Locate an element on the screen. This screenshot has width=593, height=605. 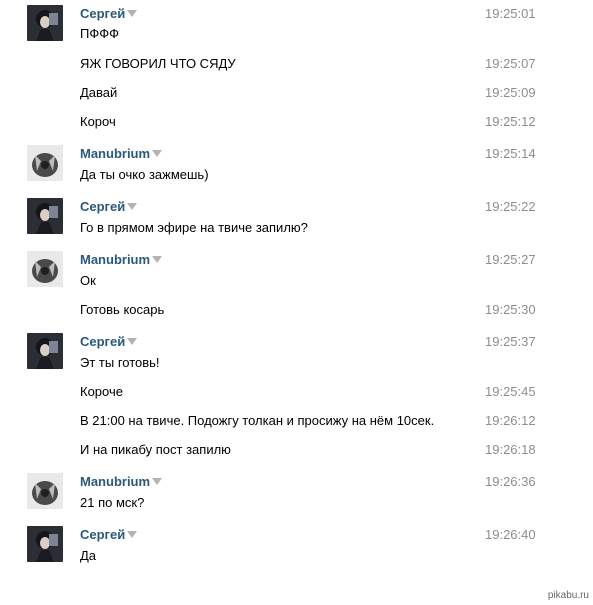
message-text: Ок is located at coordinates (88, 280).